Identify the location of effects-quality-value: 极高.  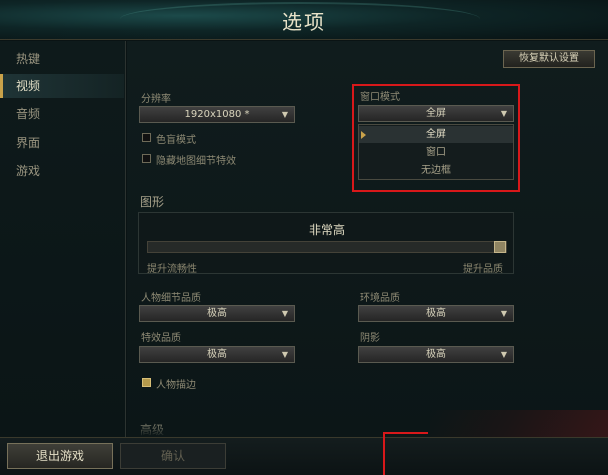
(217, 354).